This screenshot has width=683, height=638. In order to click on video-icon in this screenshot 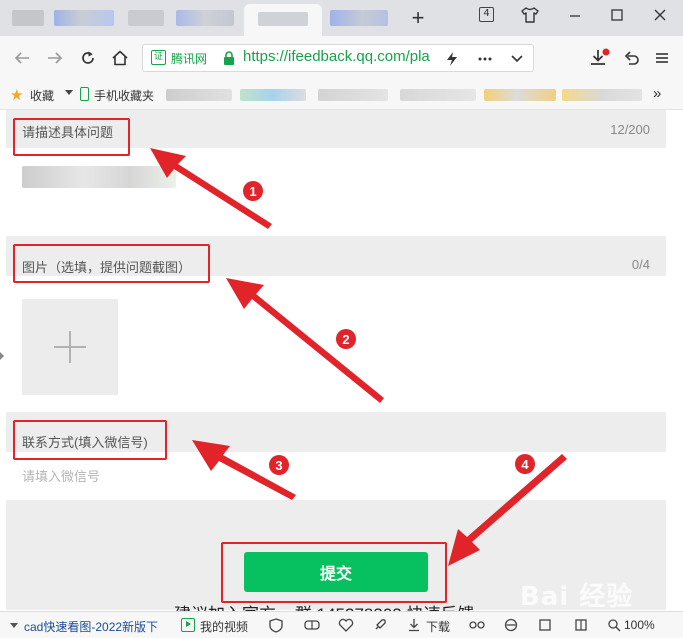, I will do `click(188, 625)`.